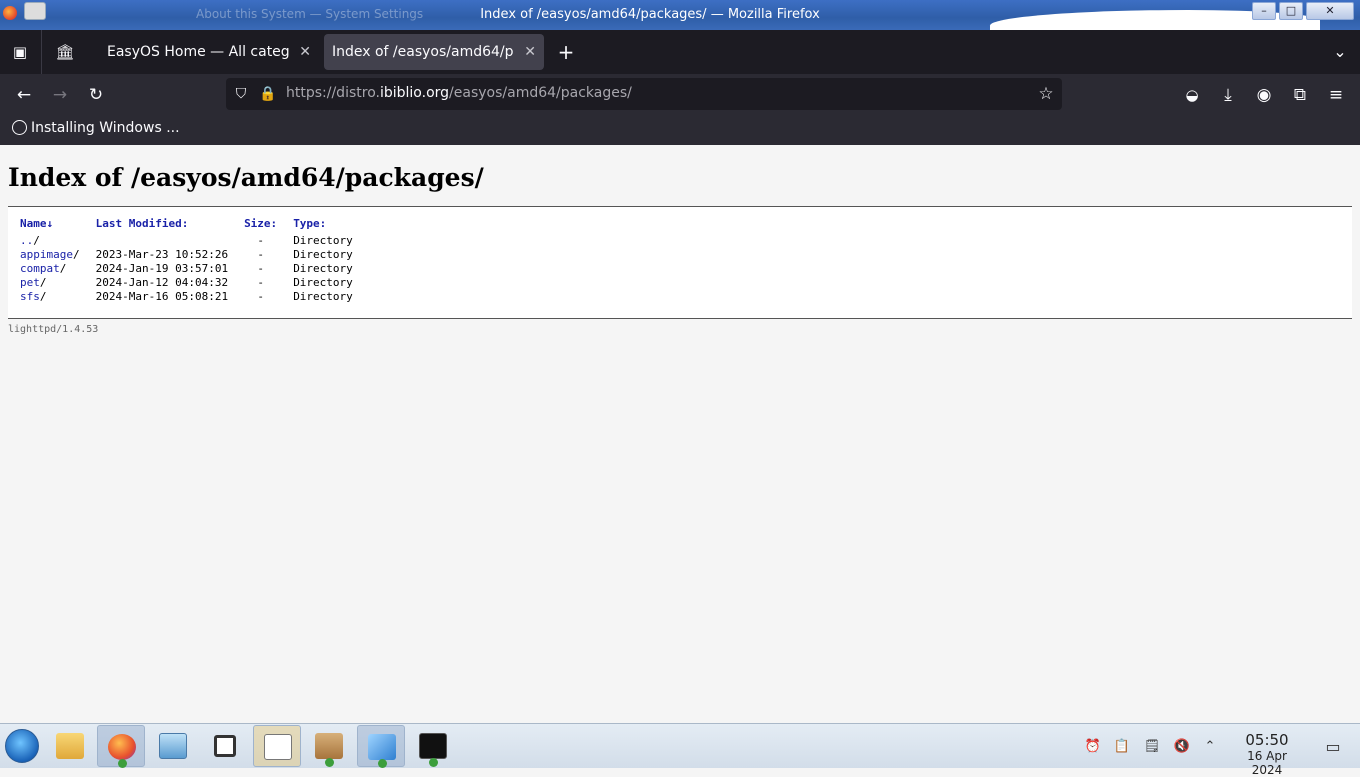 The height and width of the screenshot is (777, 1360). Describe the element at coordinates (22, 746) in the screenshot. I see `start-menu-button` at that location.